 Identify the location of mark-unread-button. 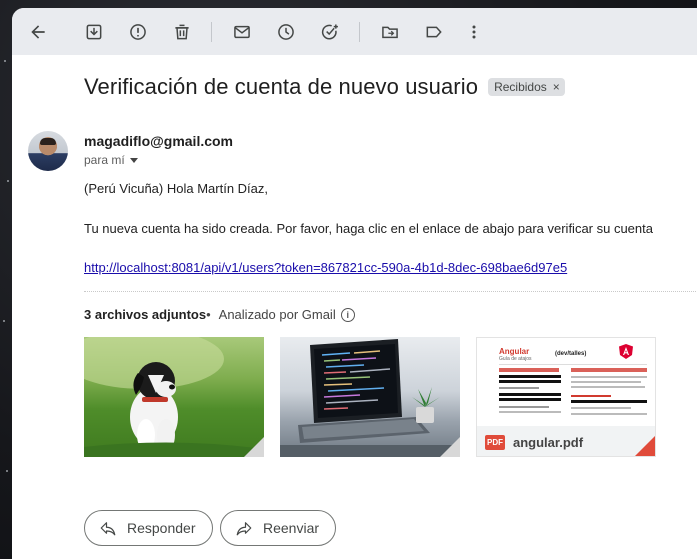
(242, 32).